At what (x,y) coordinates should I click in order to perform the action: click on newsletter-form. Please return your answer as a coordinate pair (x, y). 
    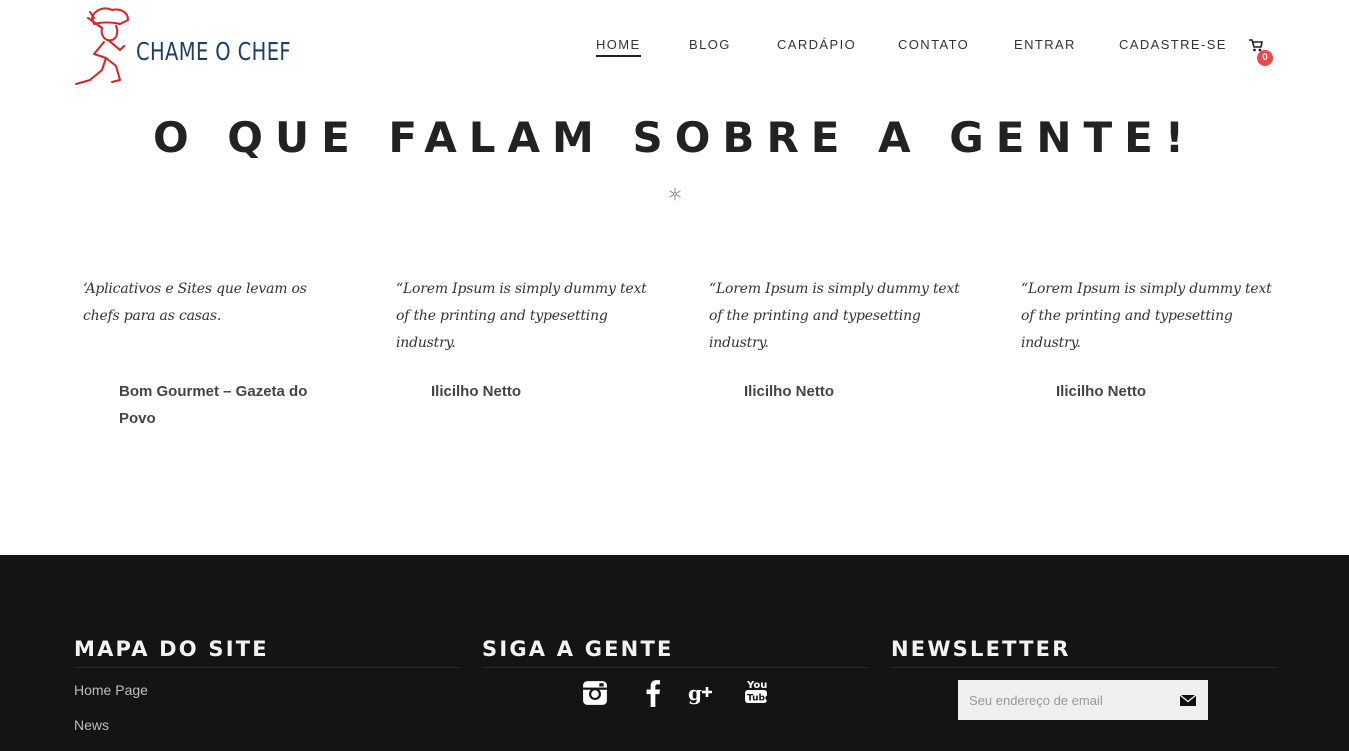
    Looking at the image, I should click on (1083, 700).